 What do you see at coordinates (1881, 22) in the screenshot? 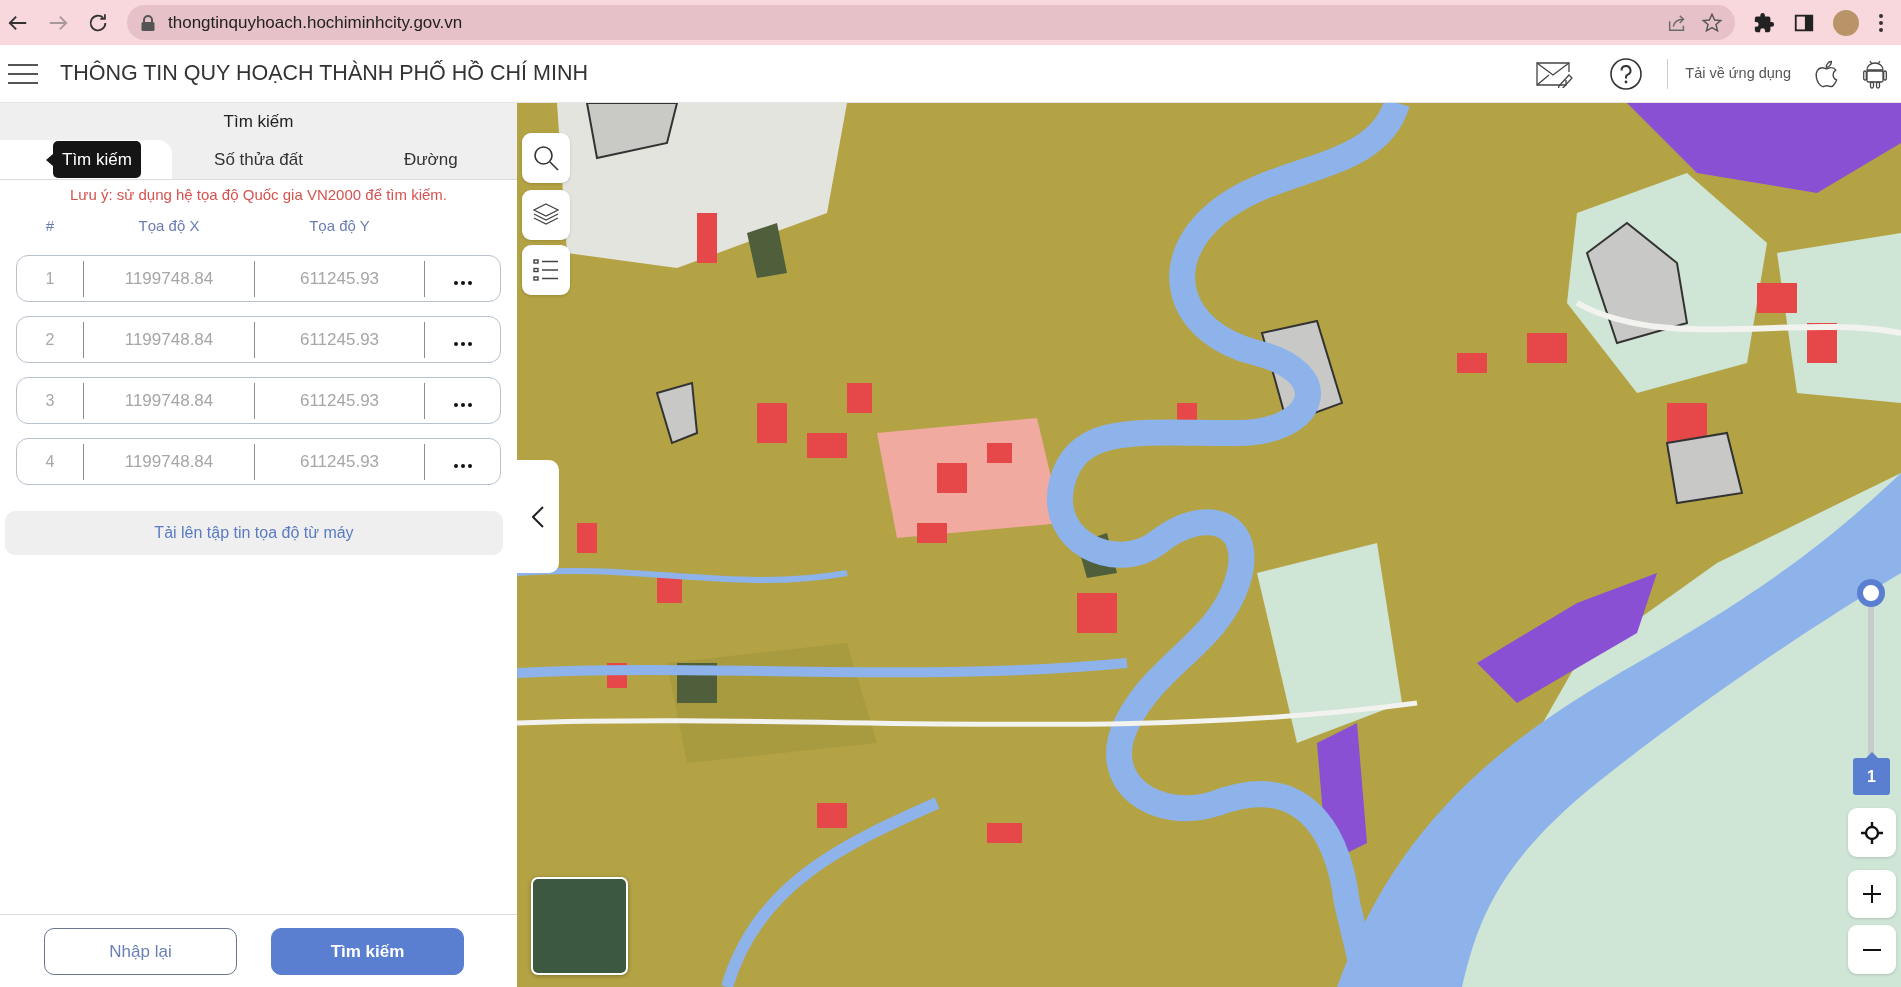
I see `kebab-menu-icon` at bounding box center [1881, 22].